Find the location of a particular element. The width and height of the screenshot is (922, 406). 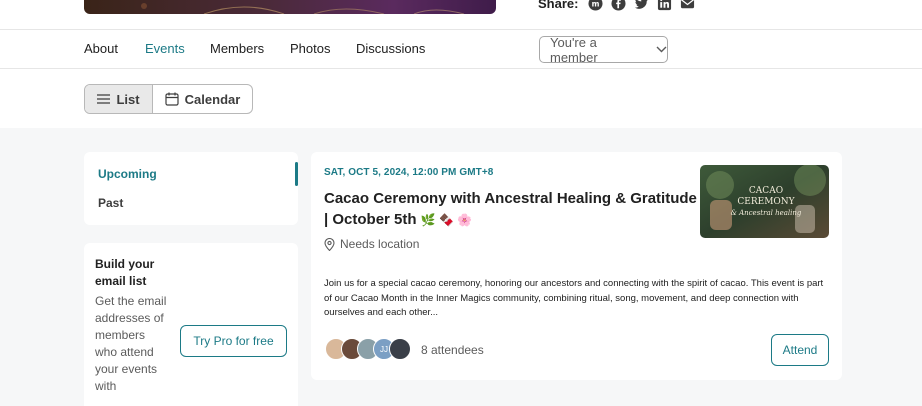

event-date: SAT, OCT 5, 2024, 12:00 PM GMT+8 is located at coordinates (409, 172).